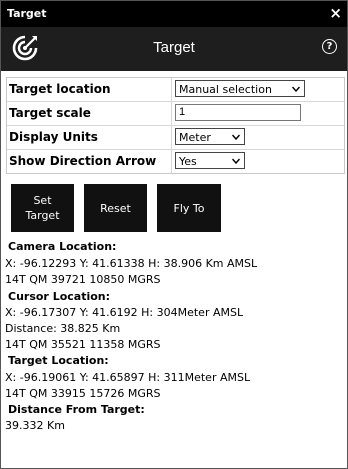 The image size is (348, 469). What do you see at coordinates (76, 409) in the screenshot?
I see `distance-from-target-heading: Distance From Target:` at bounding box center [76, 409].